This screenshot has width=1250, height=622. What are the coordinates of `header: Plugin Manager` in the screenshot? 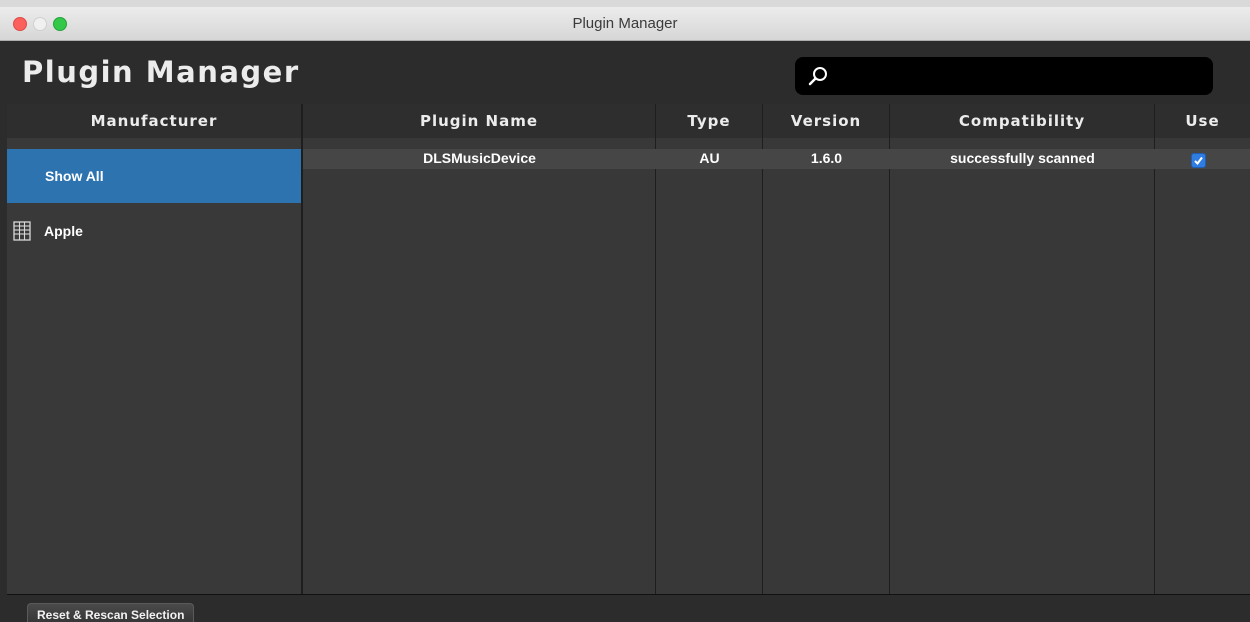 It's located at (625, 72).